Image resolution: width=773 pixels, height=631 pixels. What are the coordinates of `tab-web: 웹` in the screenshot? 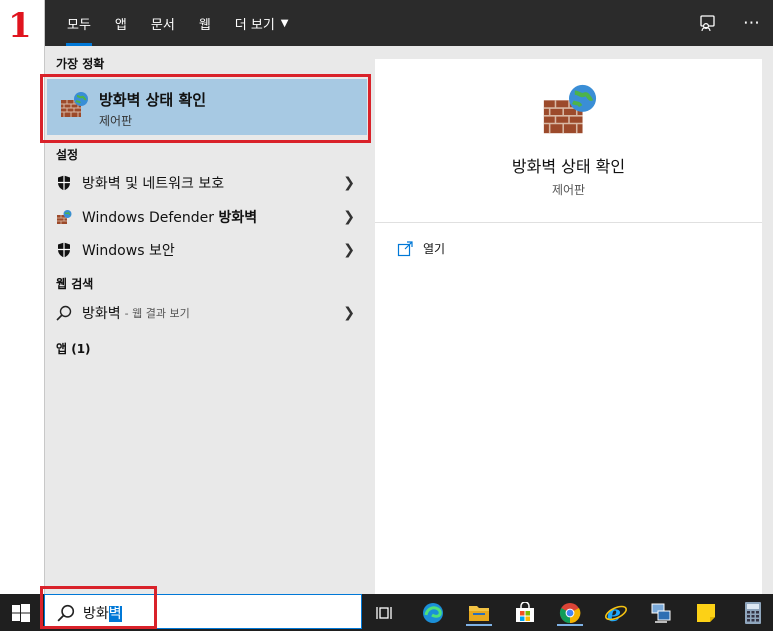 It's located at (205, 23).